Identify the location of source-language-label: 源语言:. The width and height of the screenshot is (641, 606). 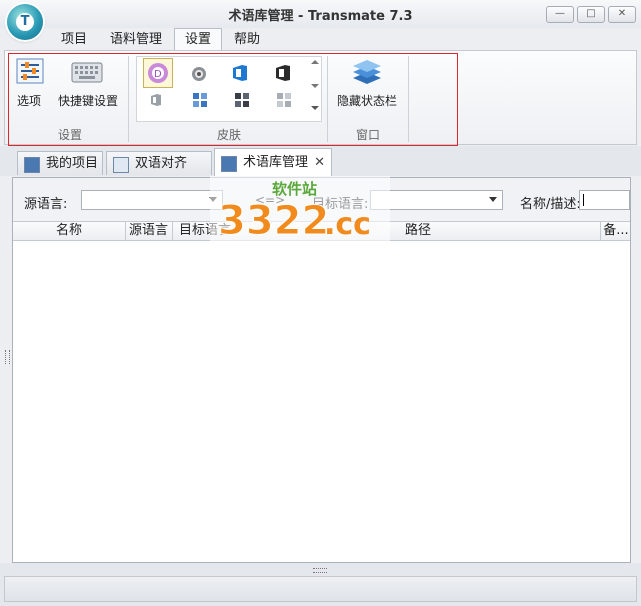
(46, 204).